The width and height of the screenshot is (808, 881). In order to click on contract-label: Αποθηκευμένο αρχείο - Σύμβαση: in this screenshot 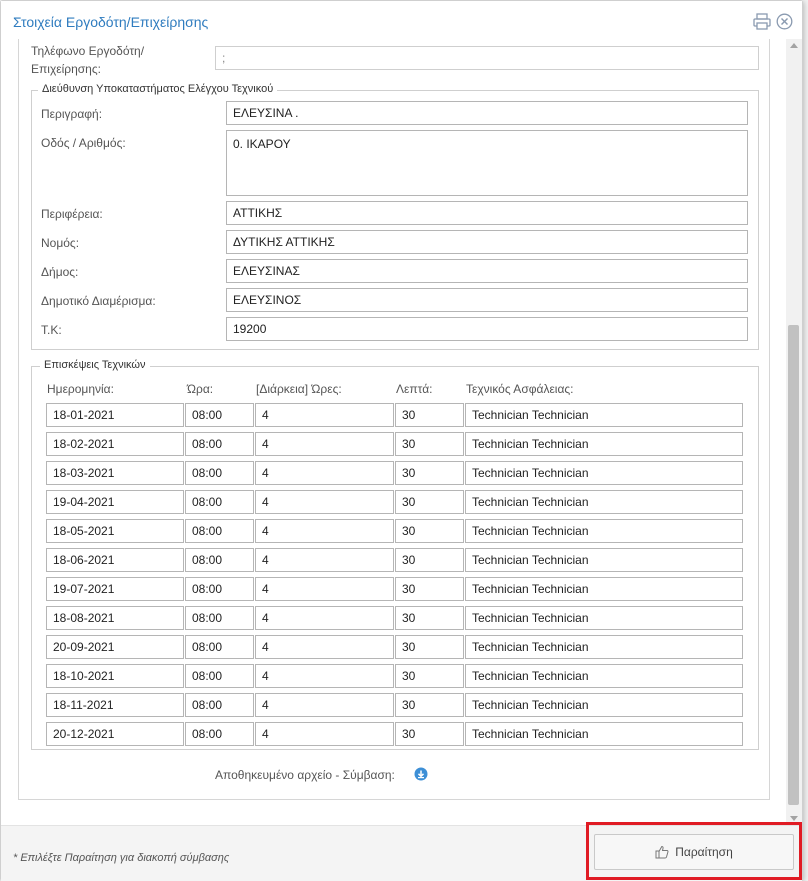, I will do `click(305, 775)`.